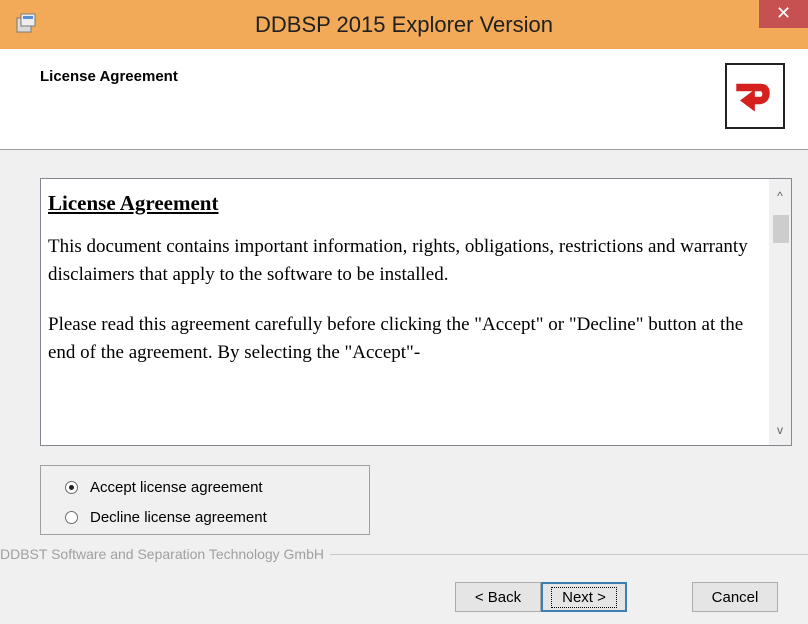 The height and width of the screenshot is (624, 808). Describe the element at coordinates (178, 517) in the screenshot. I see `decline-label: Decline license agreement` at that location.